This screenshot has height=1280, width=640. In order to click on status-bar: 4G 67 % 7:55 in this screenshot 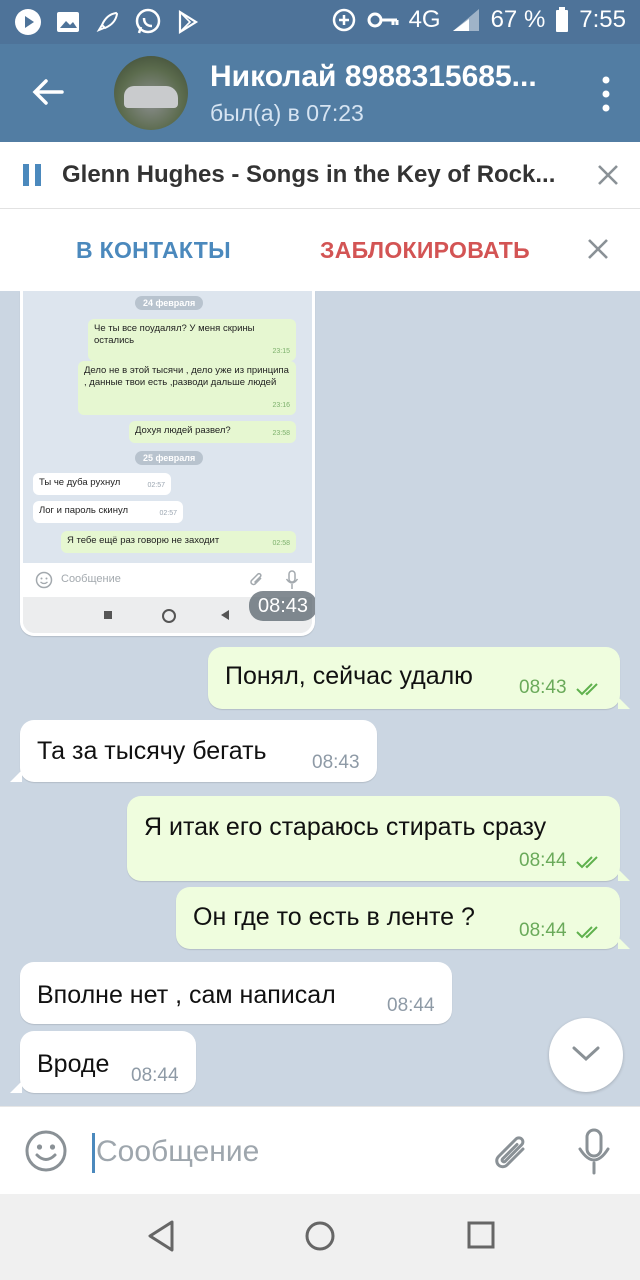, I will do `click(320, 22)`.